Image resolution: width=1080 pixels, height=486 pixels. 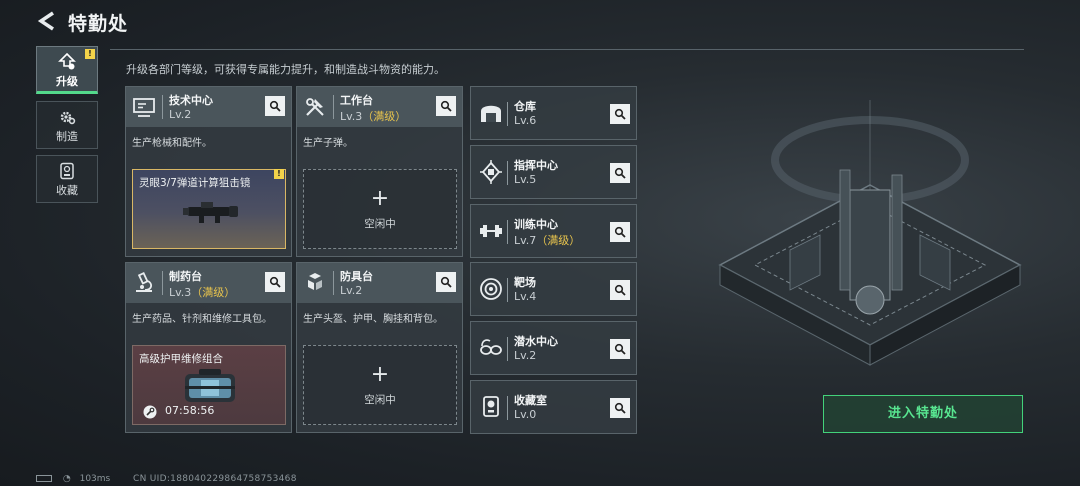 I want to click on card-title: 技术中心, so click(x=191, y=100).